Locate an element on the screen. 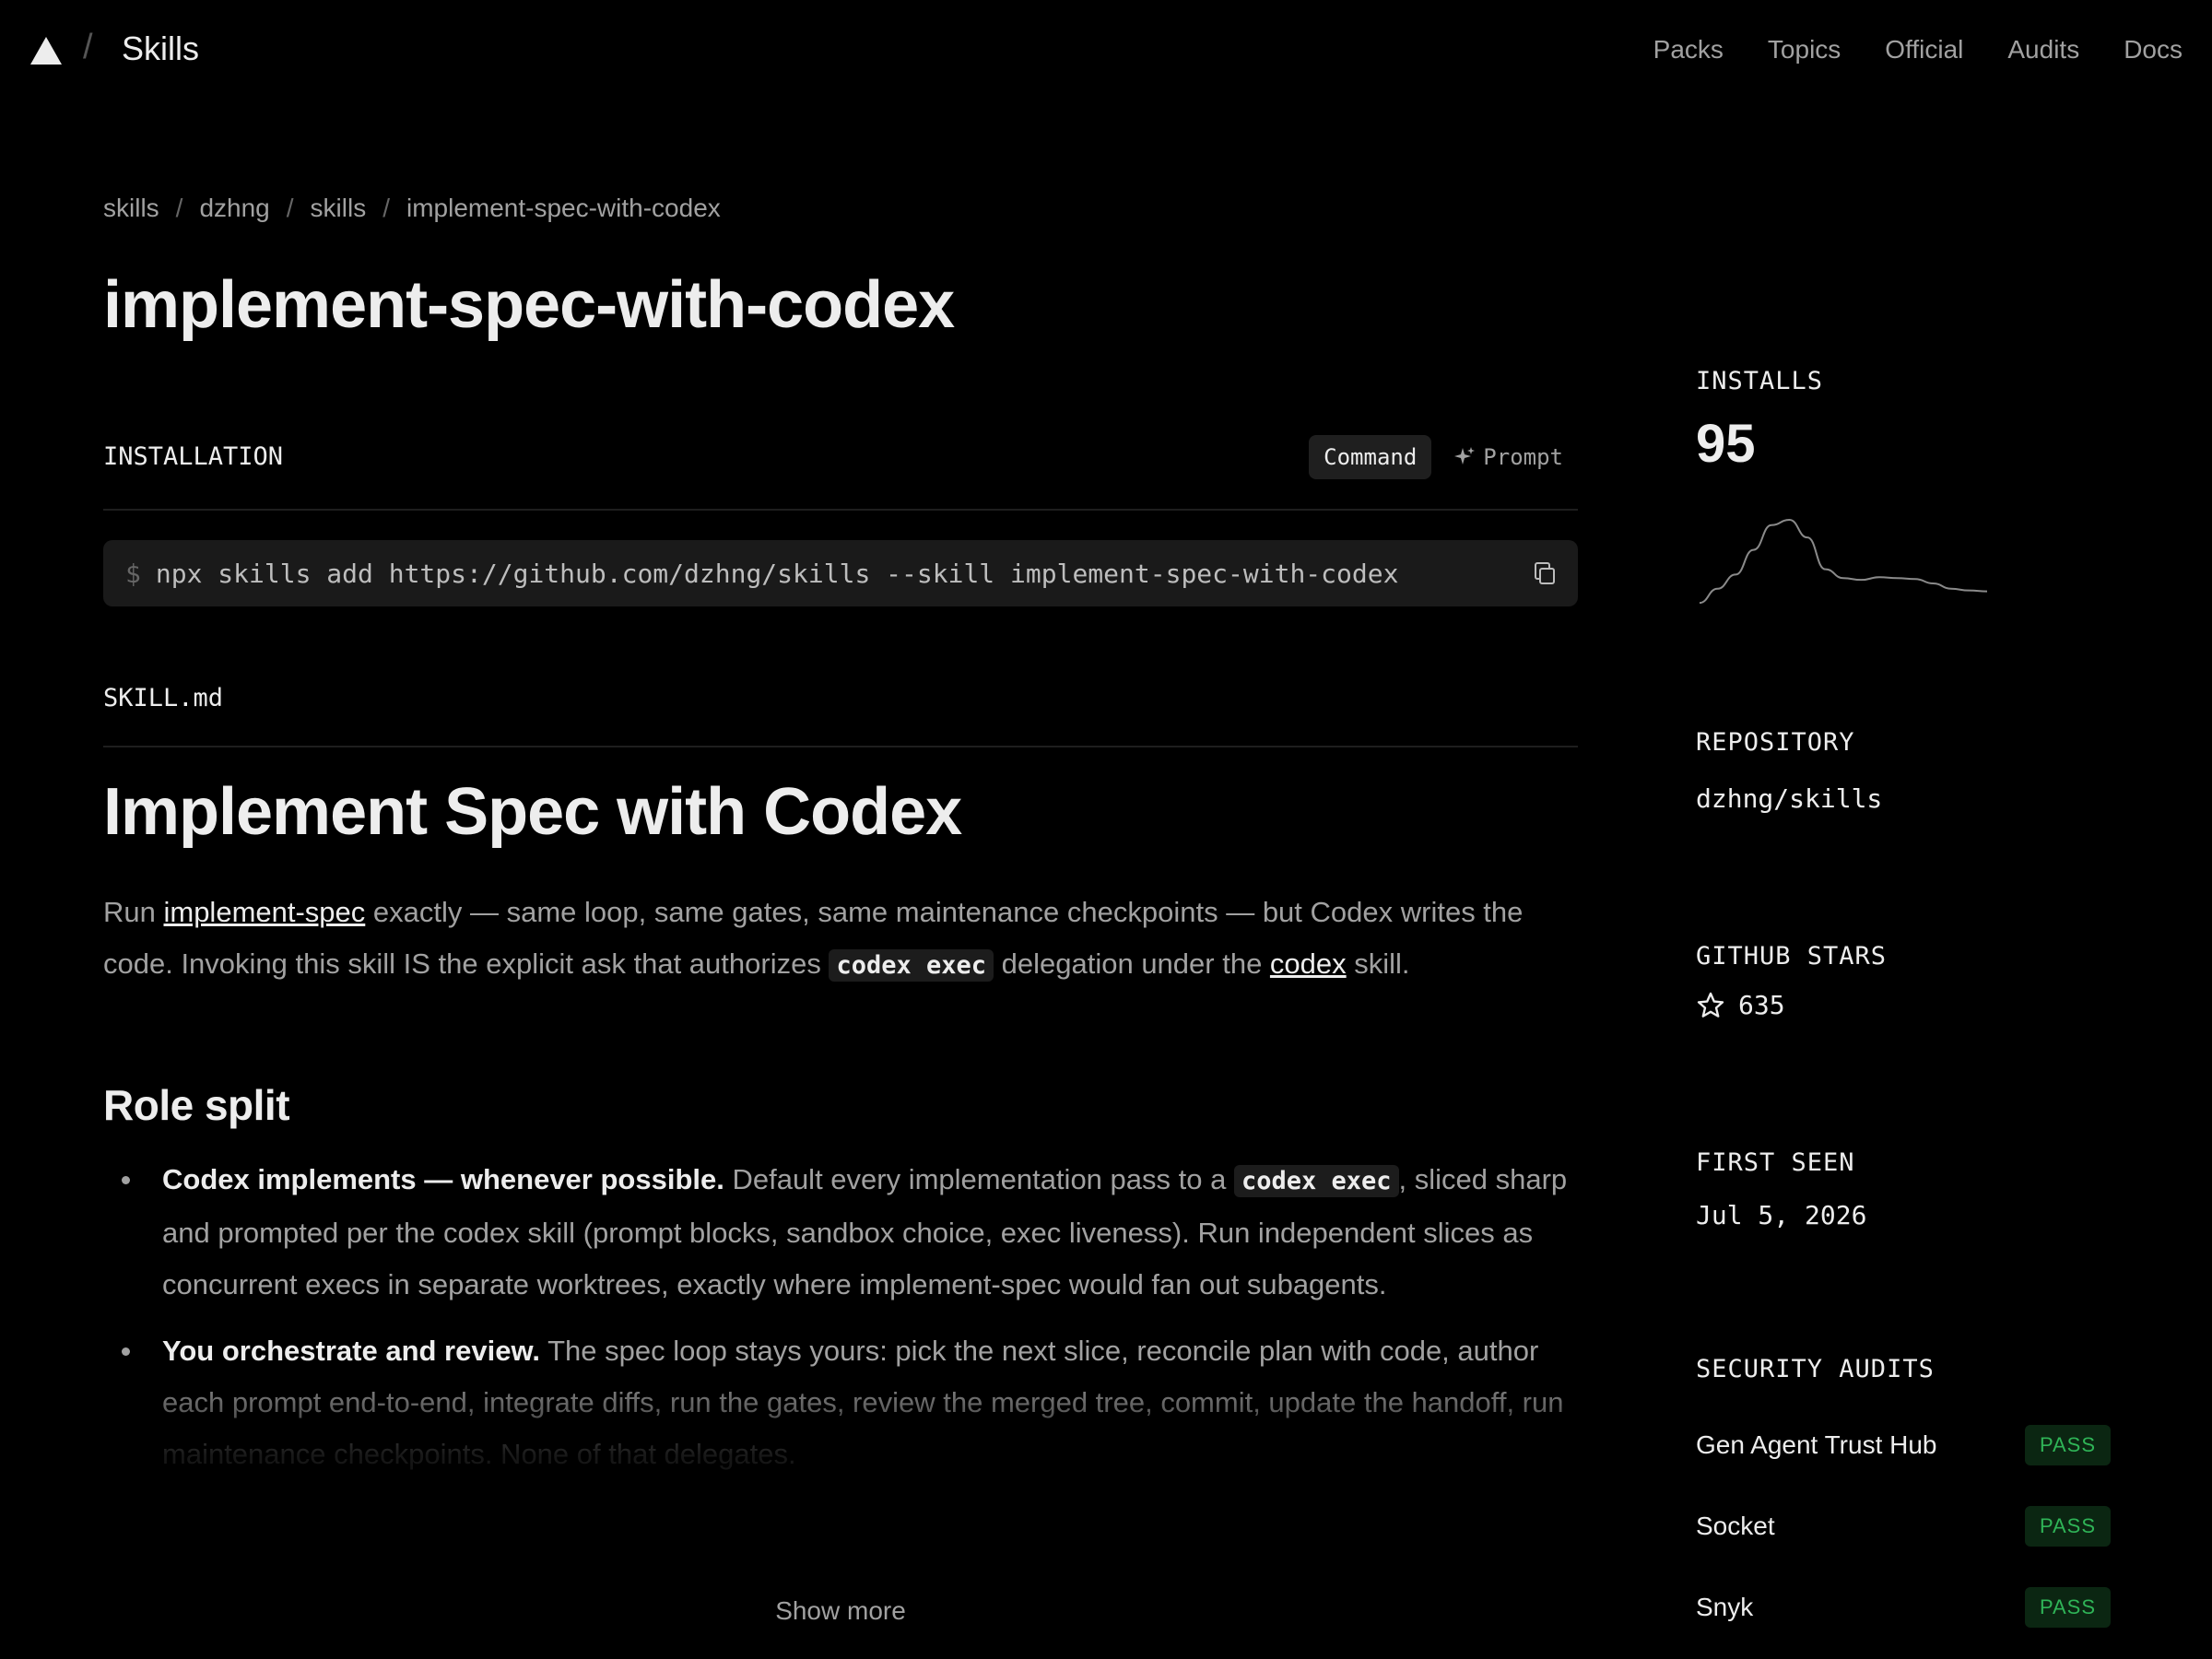 The image size is (2212, 1659). repository-link: dzhng/skills is located at coordinates (1789, 798).